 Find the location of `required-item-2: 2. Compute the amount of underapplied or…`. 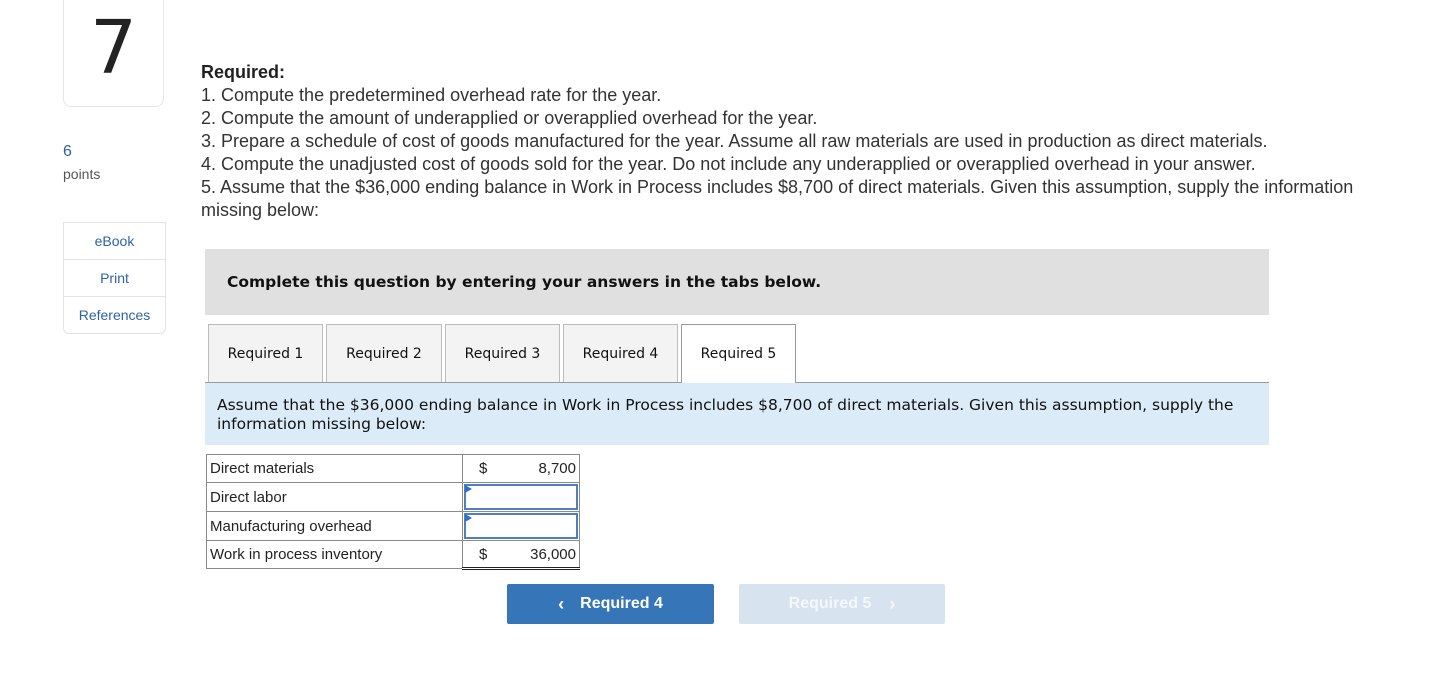

required-item-2: 2. Compute the amount of underapplied or… is located at coordinates (509, 118).